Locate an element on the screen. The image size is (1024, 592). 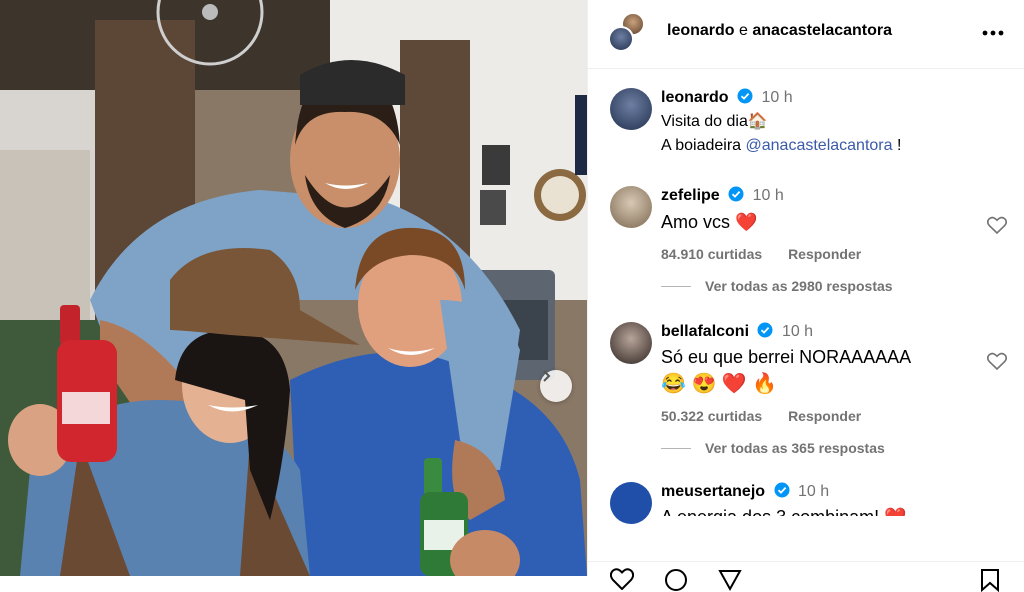
avatar-meusertanejo is located at coordinates (631, 503).